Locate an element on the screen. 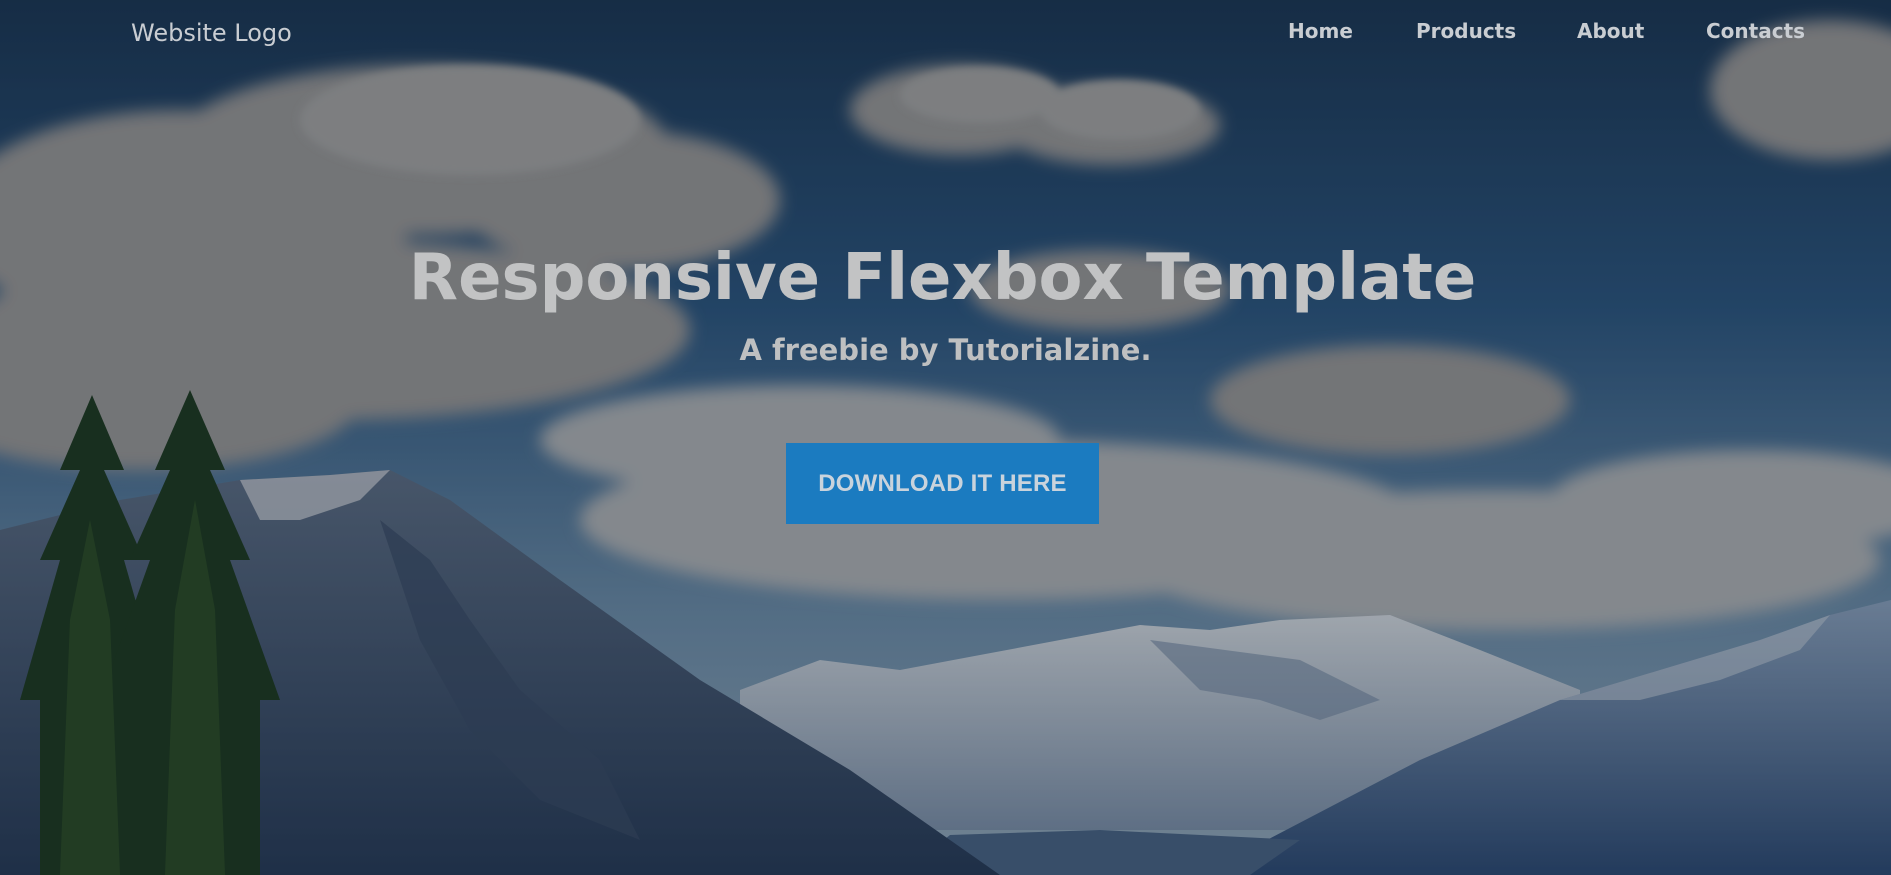 This screenshot has width=1891, height=875. nav-home: Home is located at coordinates (1320, 31).